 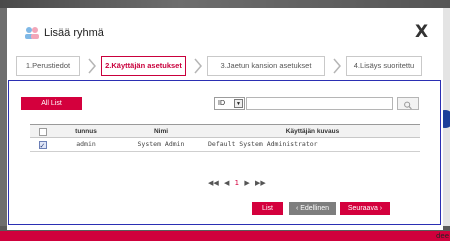 What do you see at coordinates (51, 103) in the screenshot?
I see `all-list-button: All List` at bounding box center [51, 103].